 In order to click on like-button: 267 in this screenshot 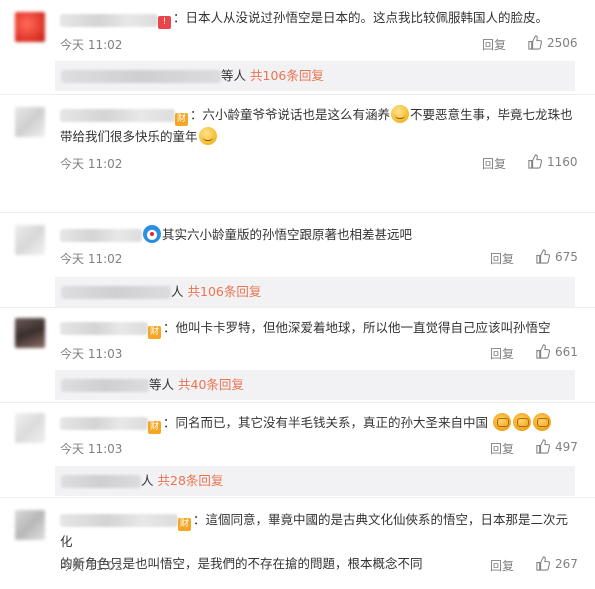, I will do `click(556, 563)`.